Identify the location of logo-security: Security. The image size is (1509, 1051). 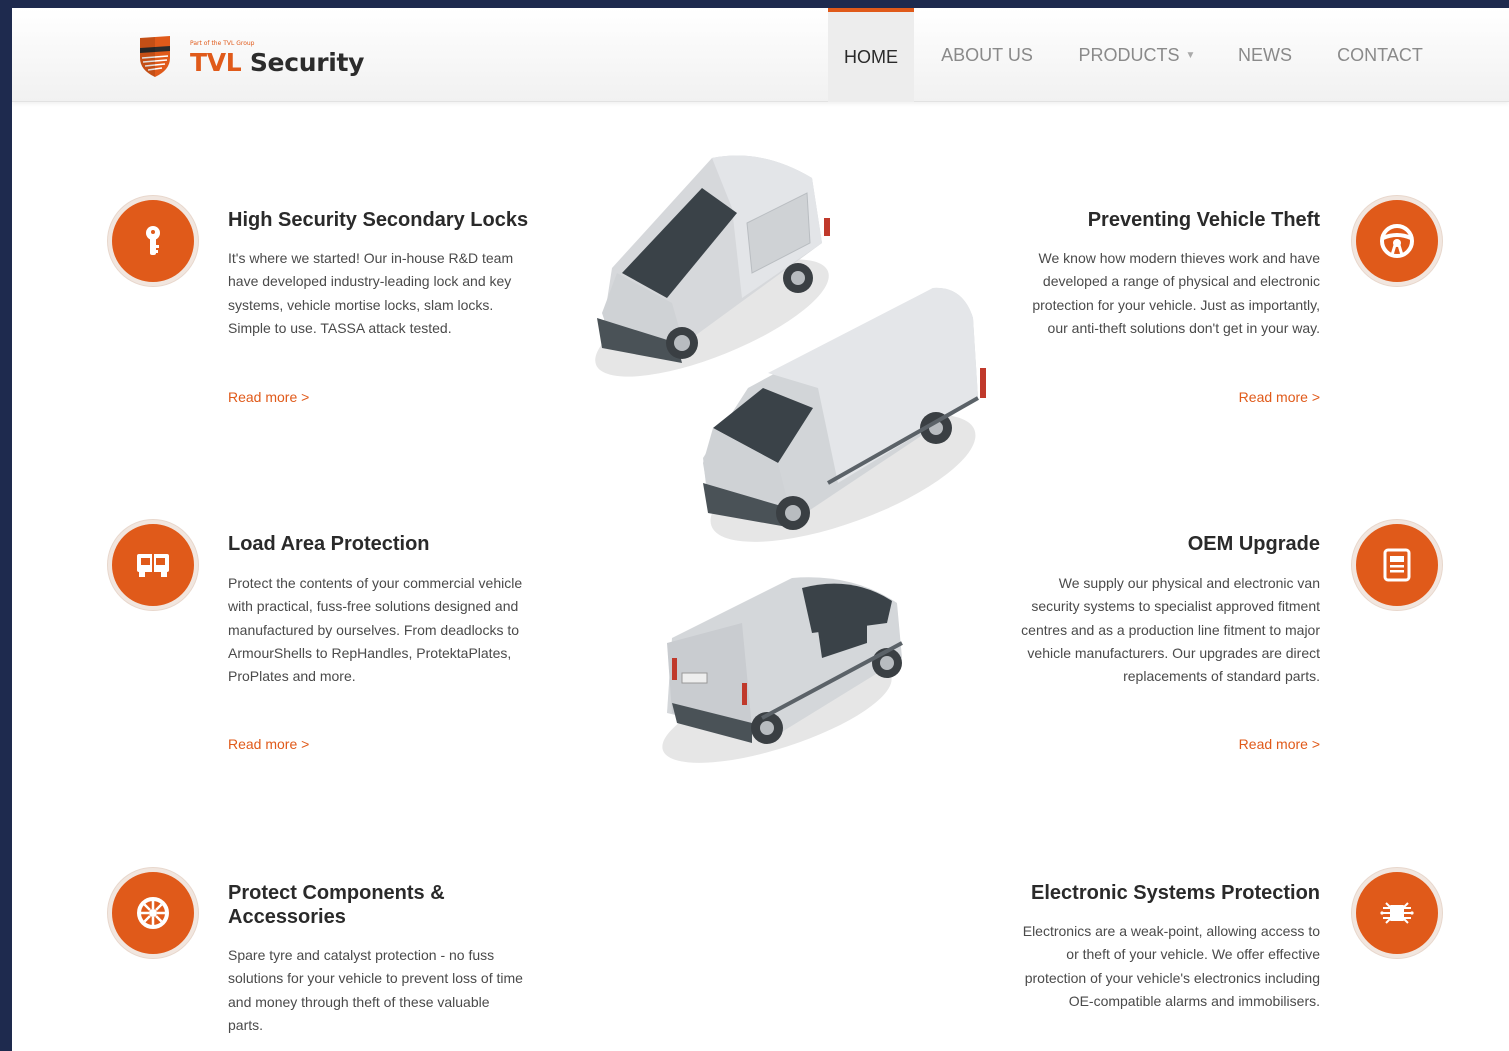
(307, 62).